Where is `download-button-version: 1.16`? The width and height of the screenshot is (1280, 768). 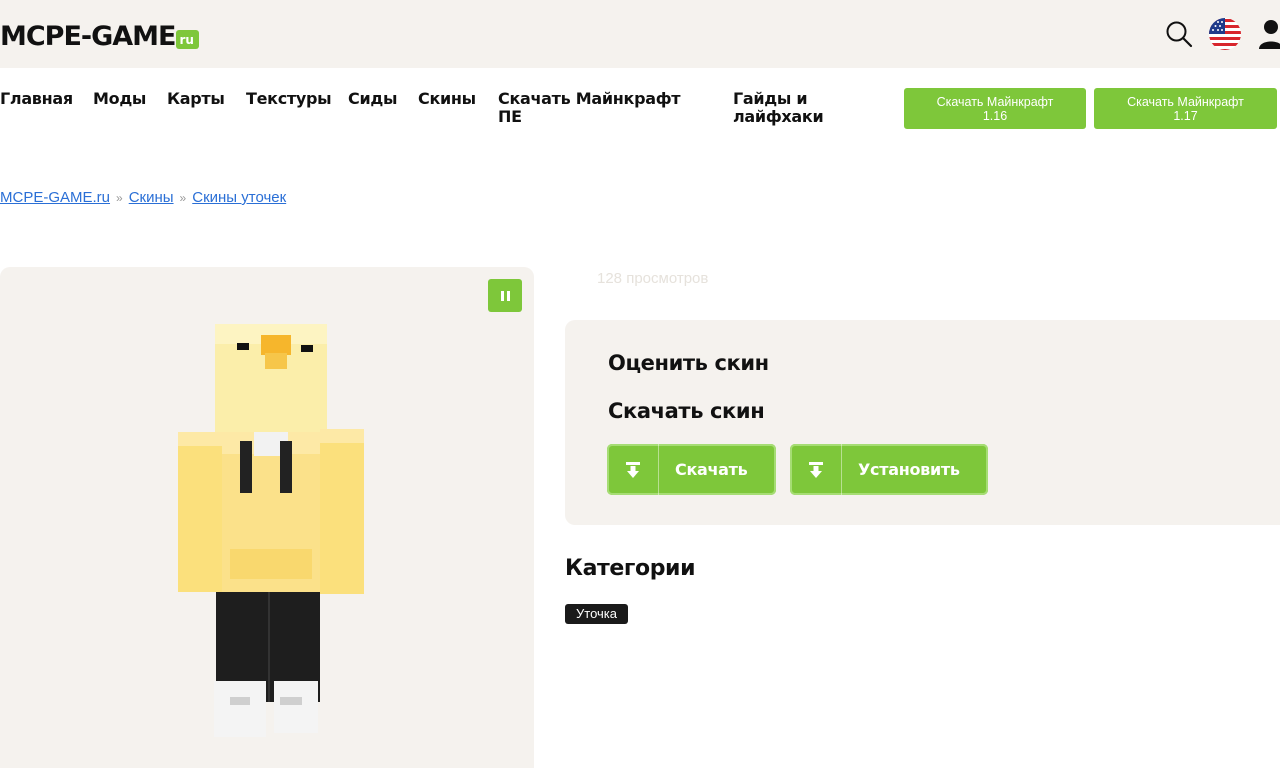
download-button-version: 1.16 is located at coordinates (995, 115).